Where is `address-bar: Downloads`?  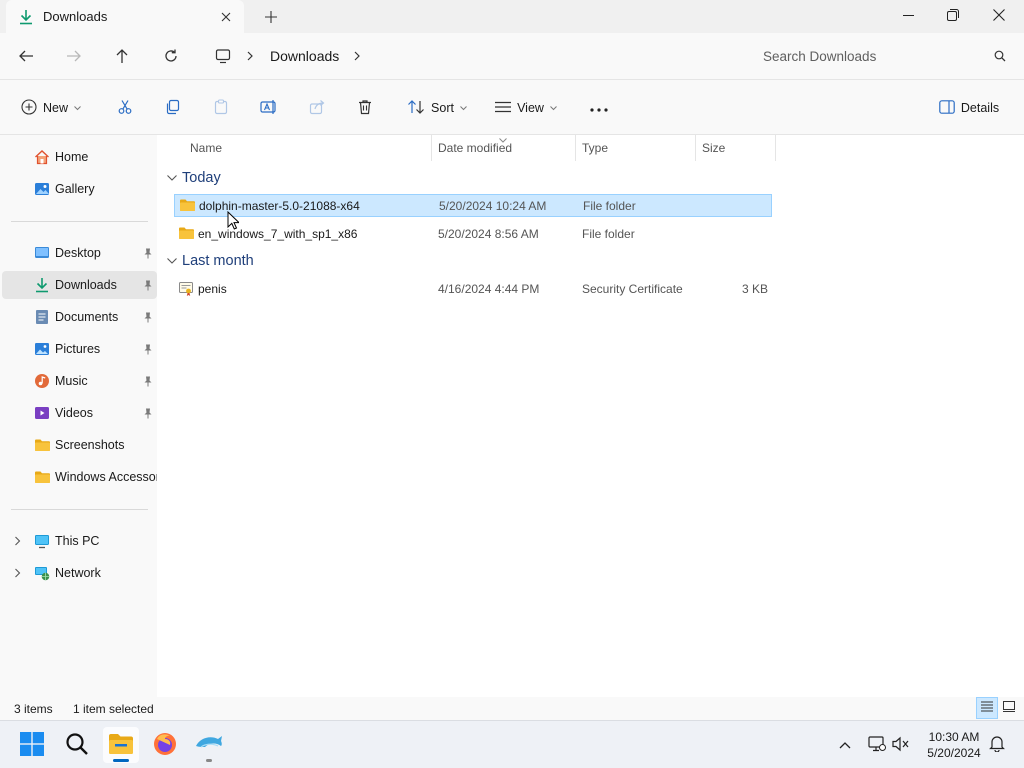 address-bar: Downloads is located at coordinates (469, 56).